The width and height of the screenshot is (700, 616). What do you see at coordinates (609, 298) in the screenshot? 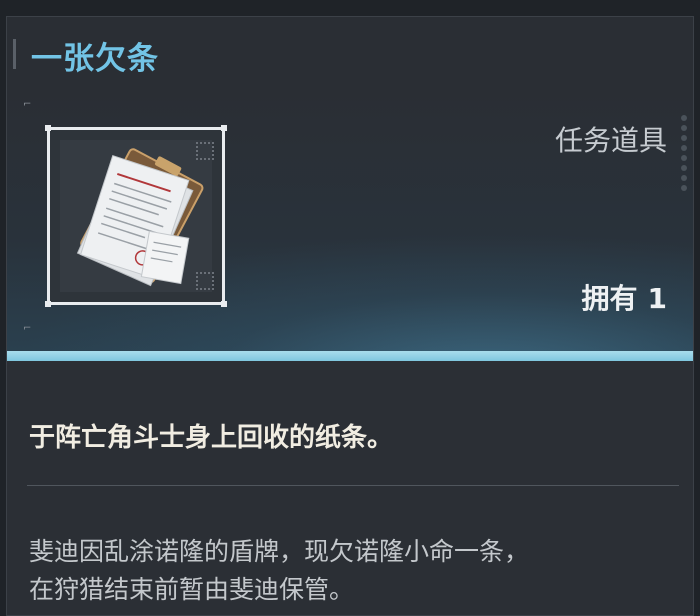
I see `owned-label: 拥有` at bounding box center [609, 298].